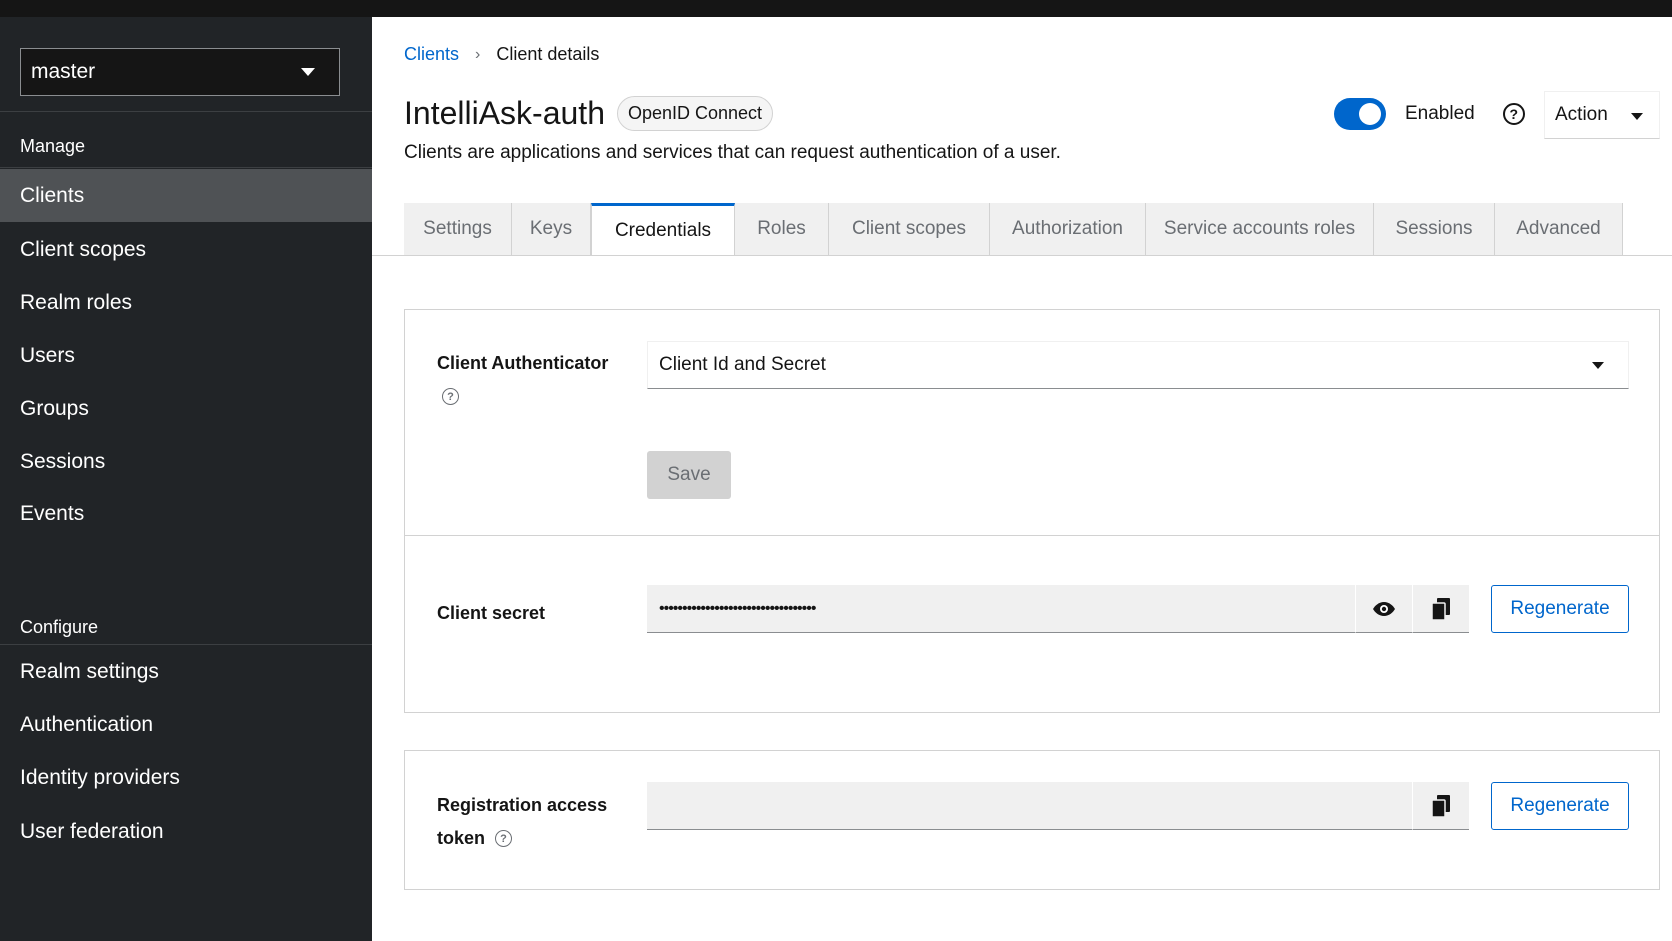 This screenshot has height=941, width=1672. What do you see at coordinates (491, 613) in the screenshot?
I see `client-secret-label: Client secret` at bounding box center [491, 613].